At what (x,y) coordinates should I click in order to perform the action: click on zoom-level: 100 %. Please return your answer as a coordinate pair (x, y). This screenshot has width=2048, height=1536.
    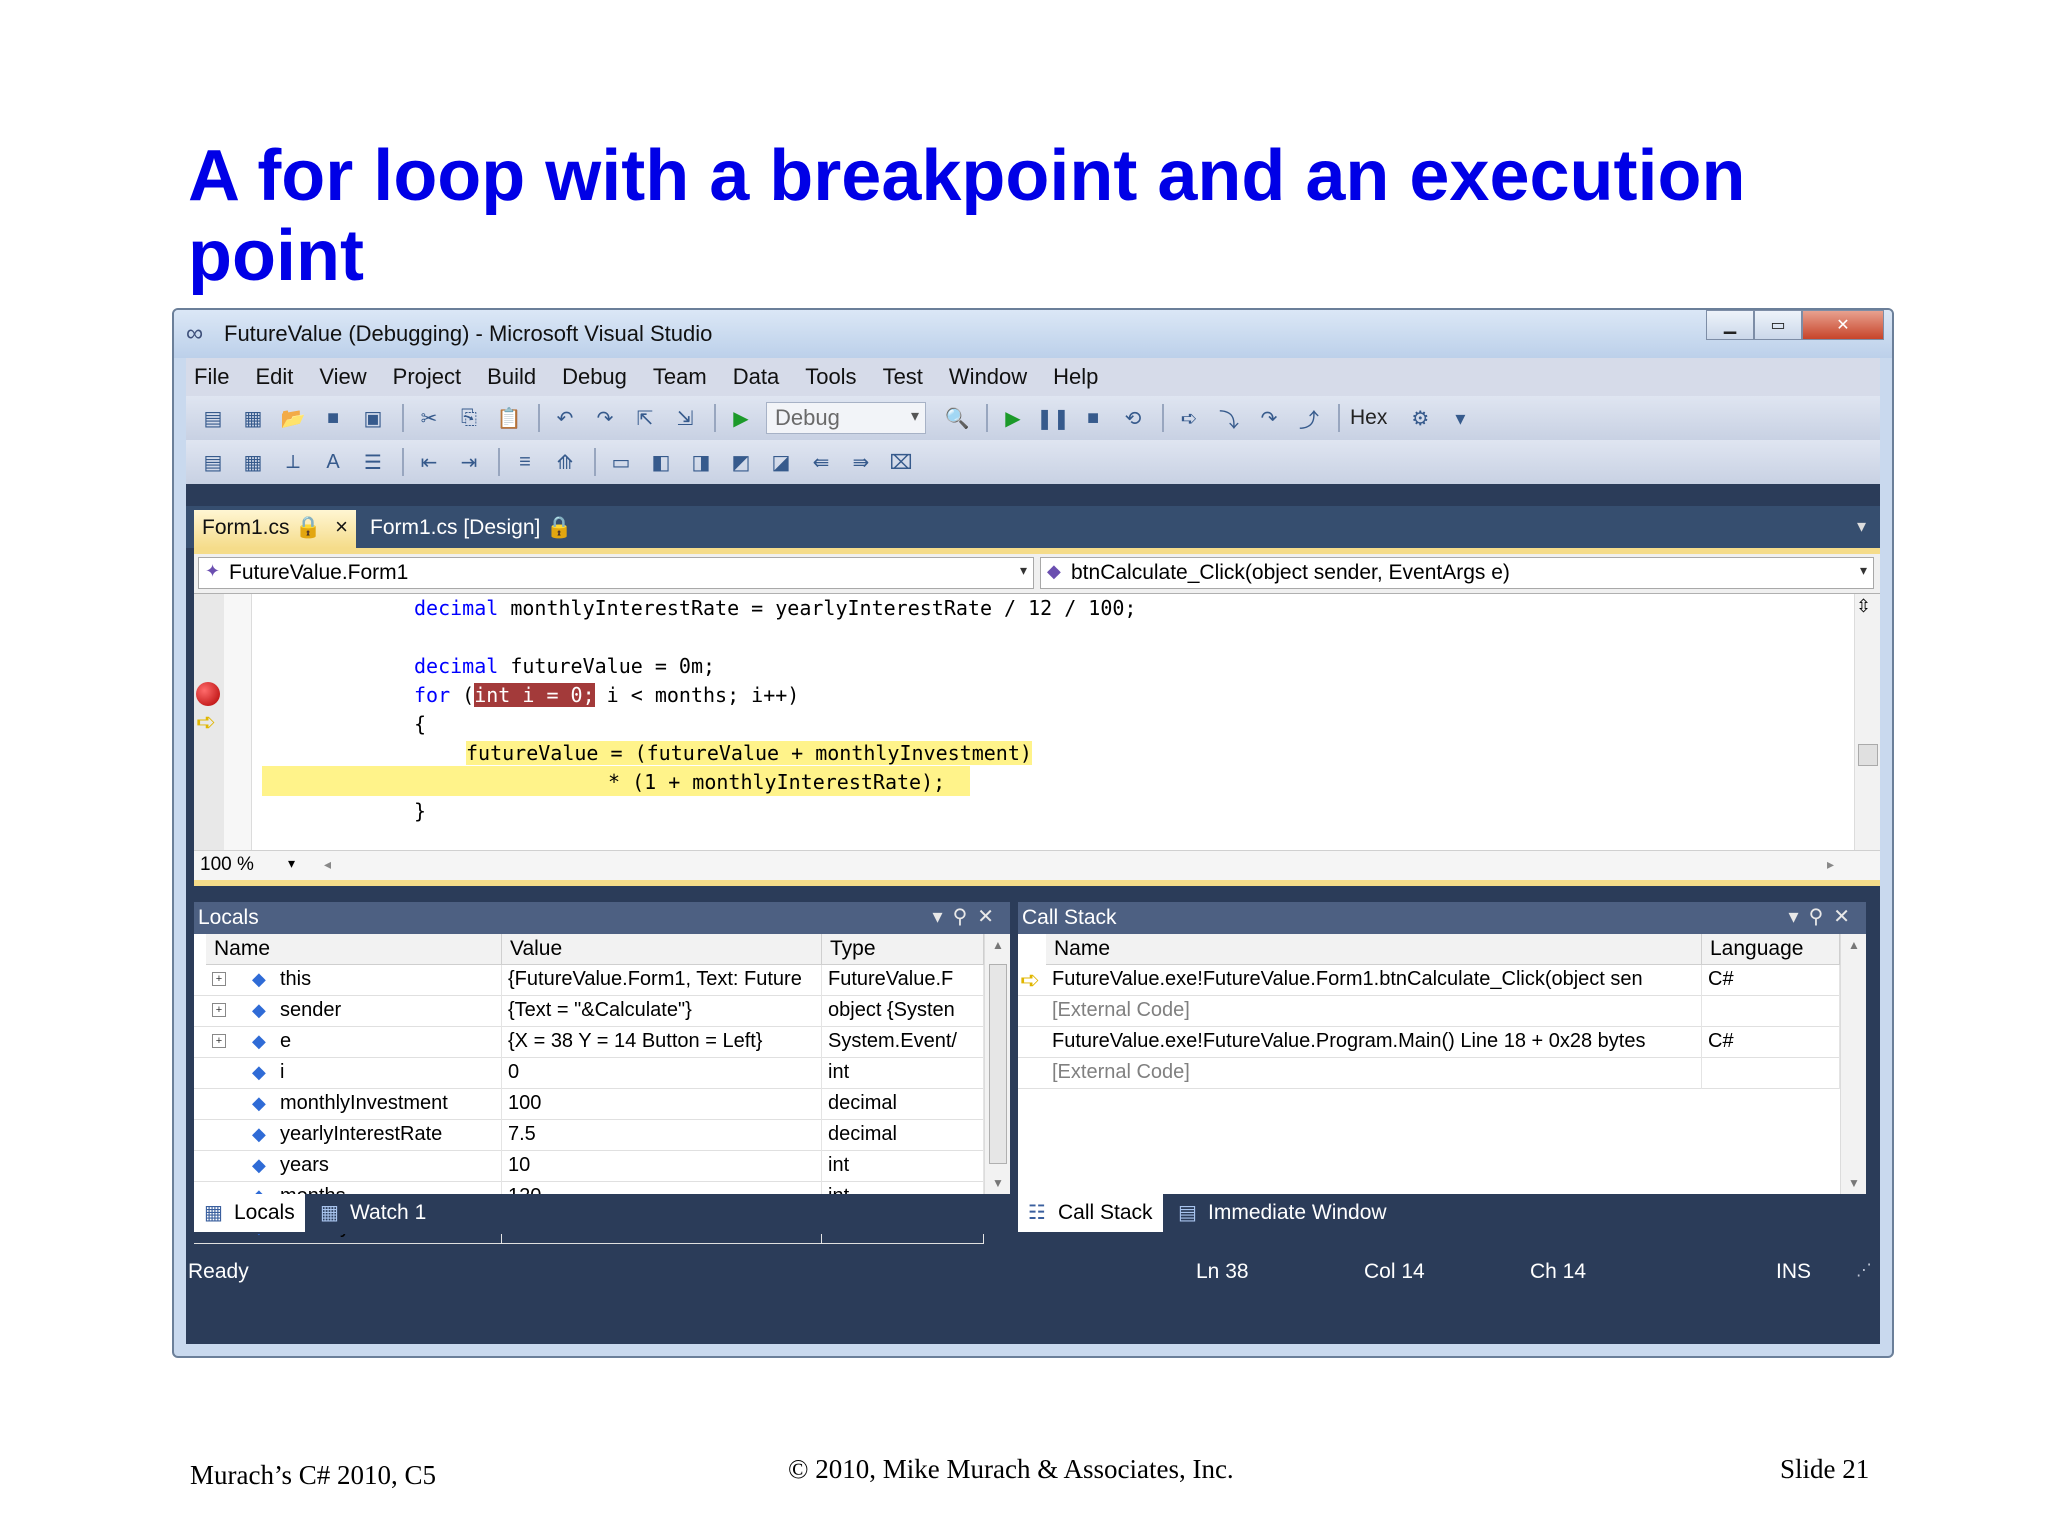
    Looking at the image, I should click on (227, 865).